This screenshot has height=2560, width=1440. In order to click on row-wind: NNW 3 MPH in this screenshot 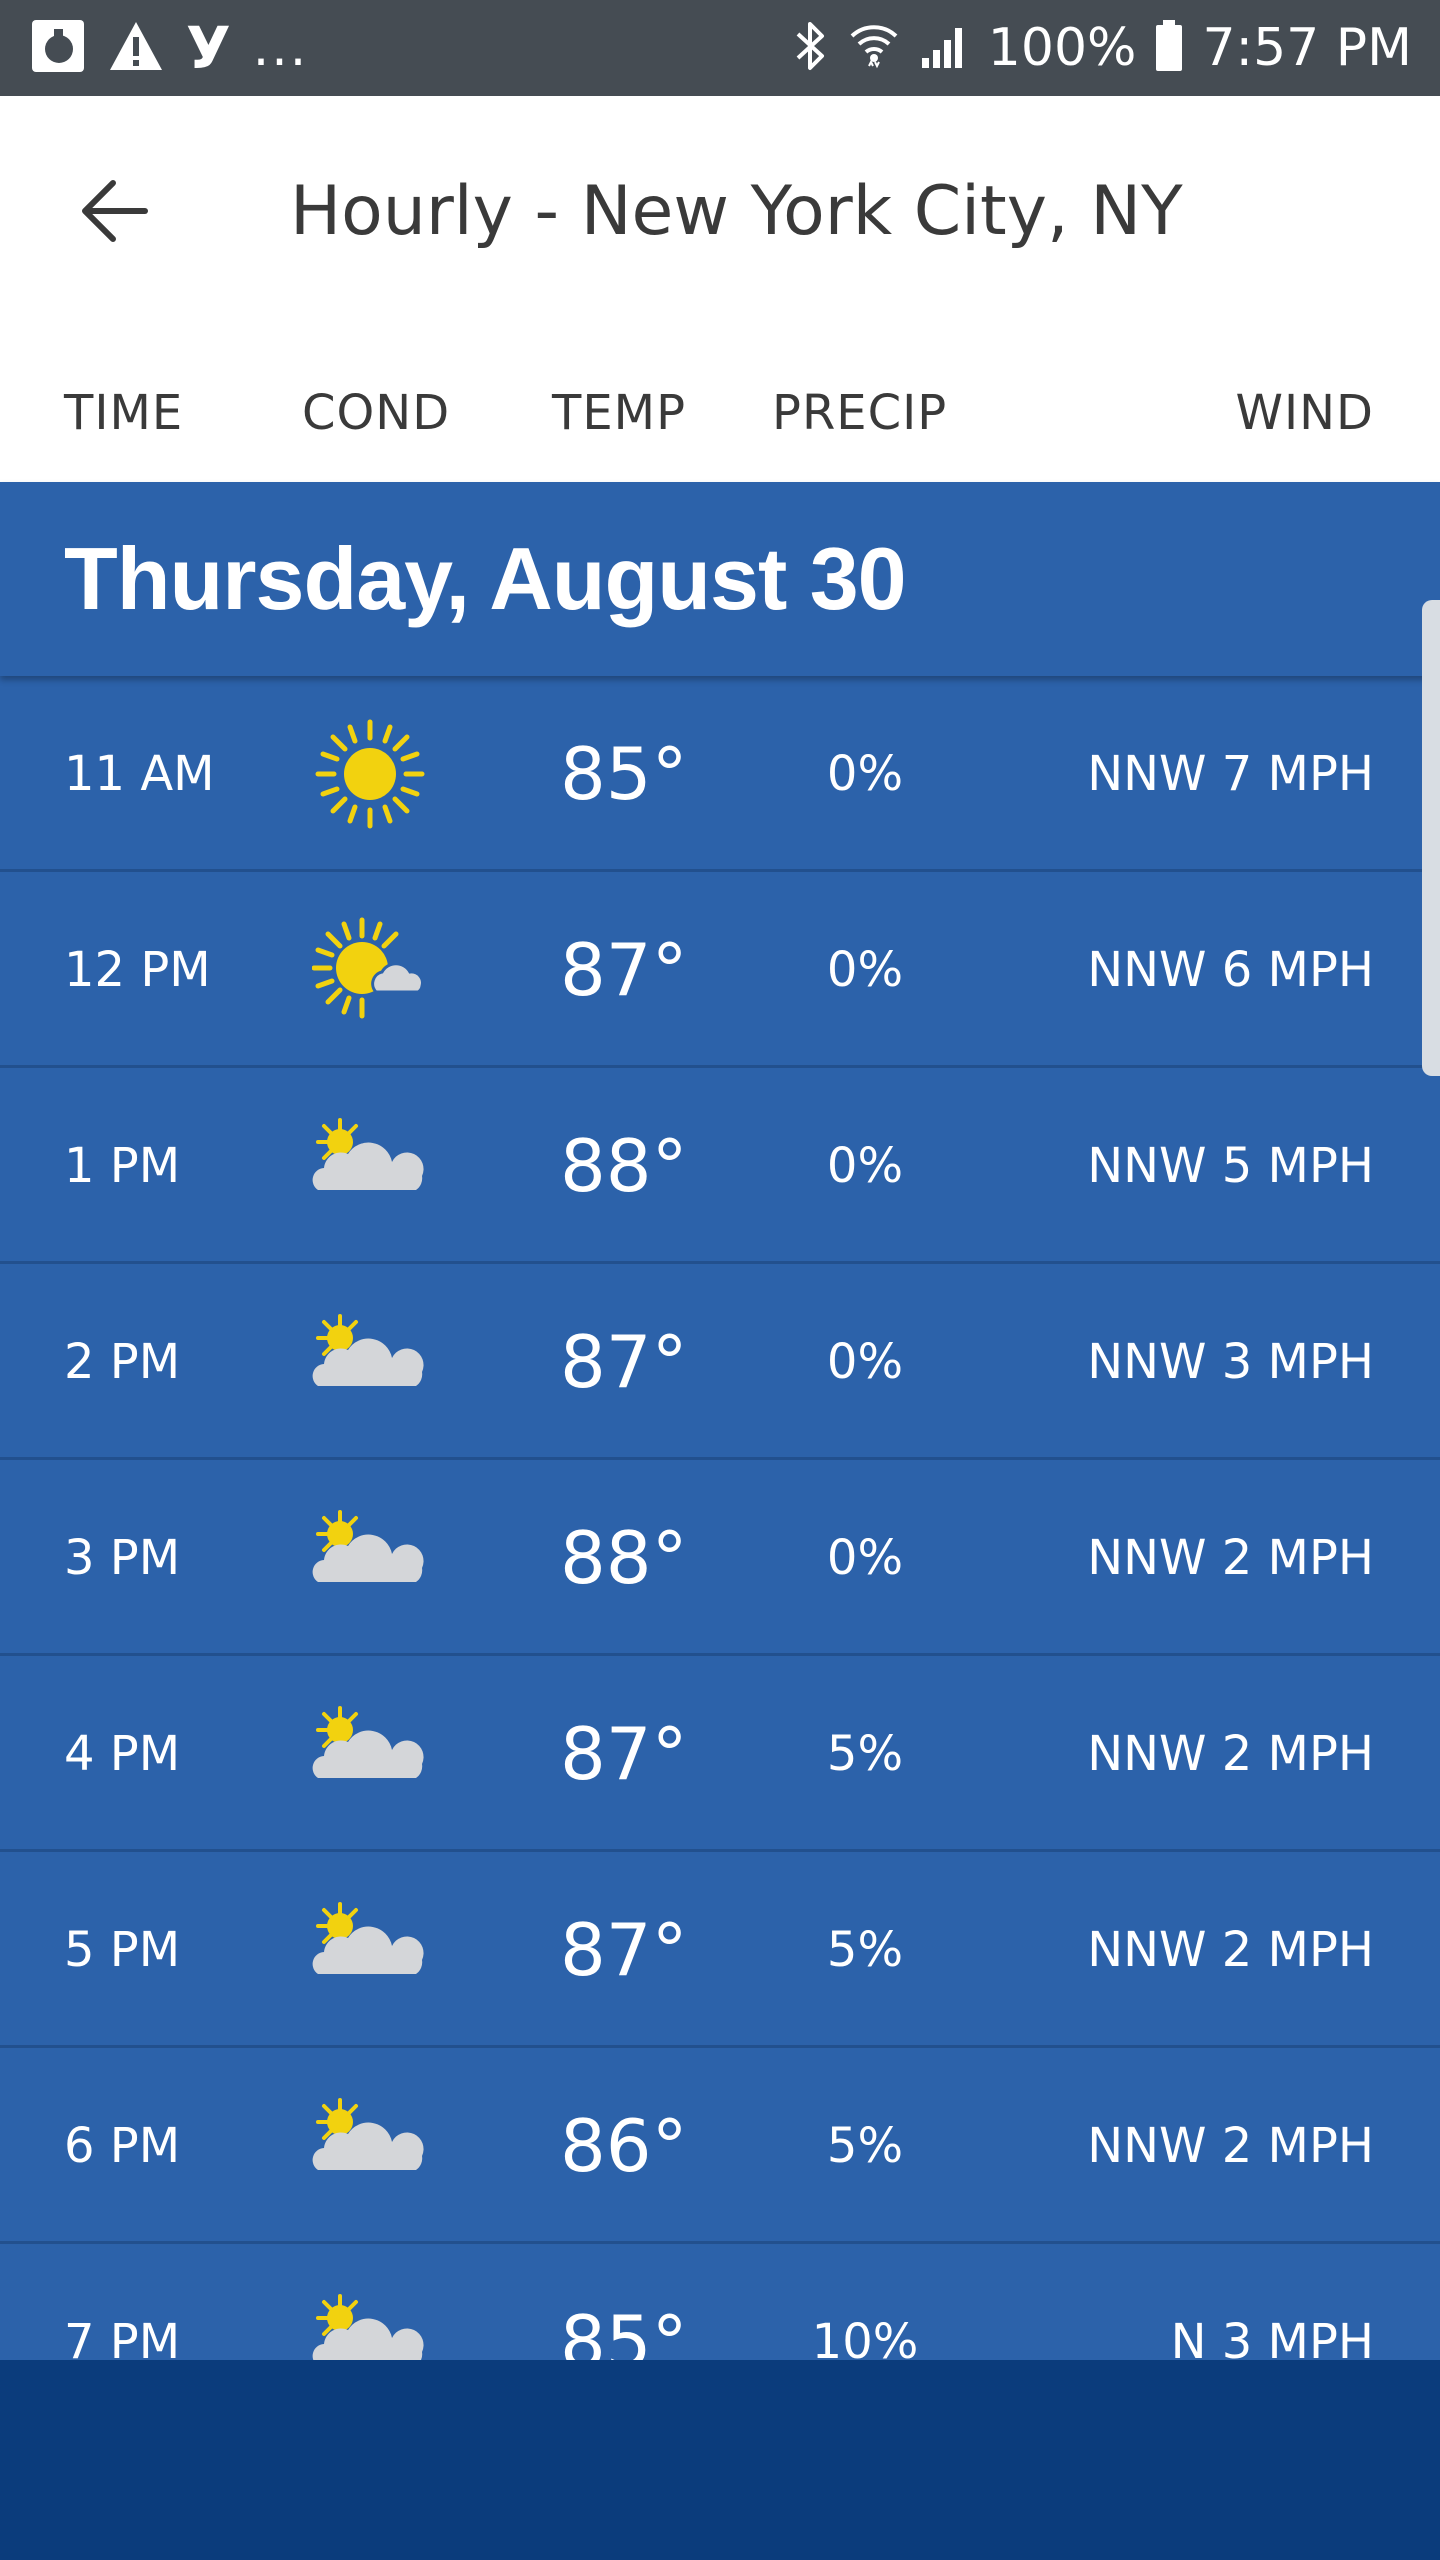, I will do `click(1230, 1362)`.